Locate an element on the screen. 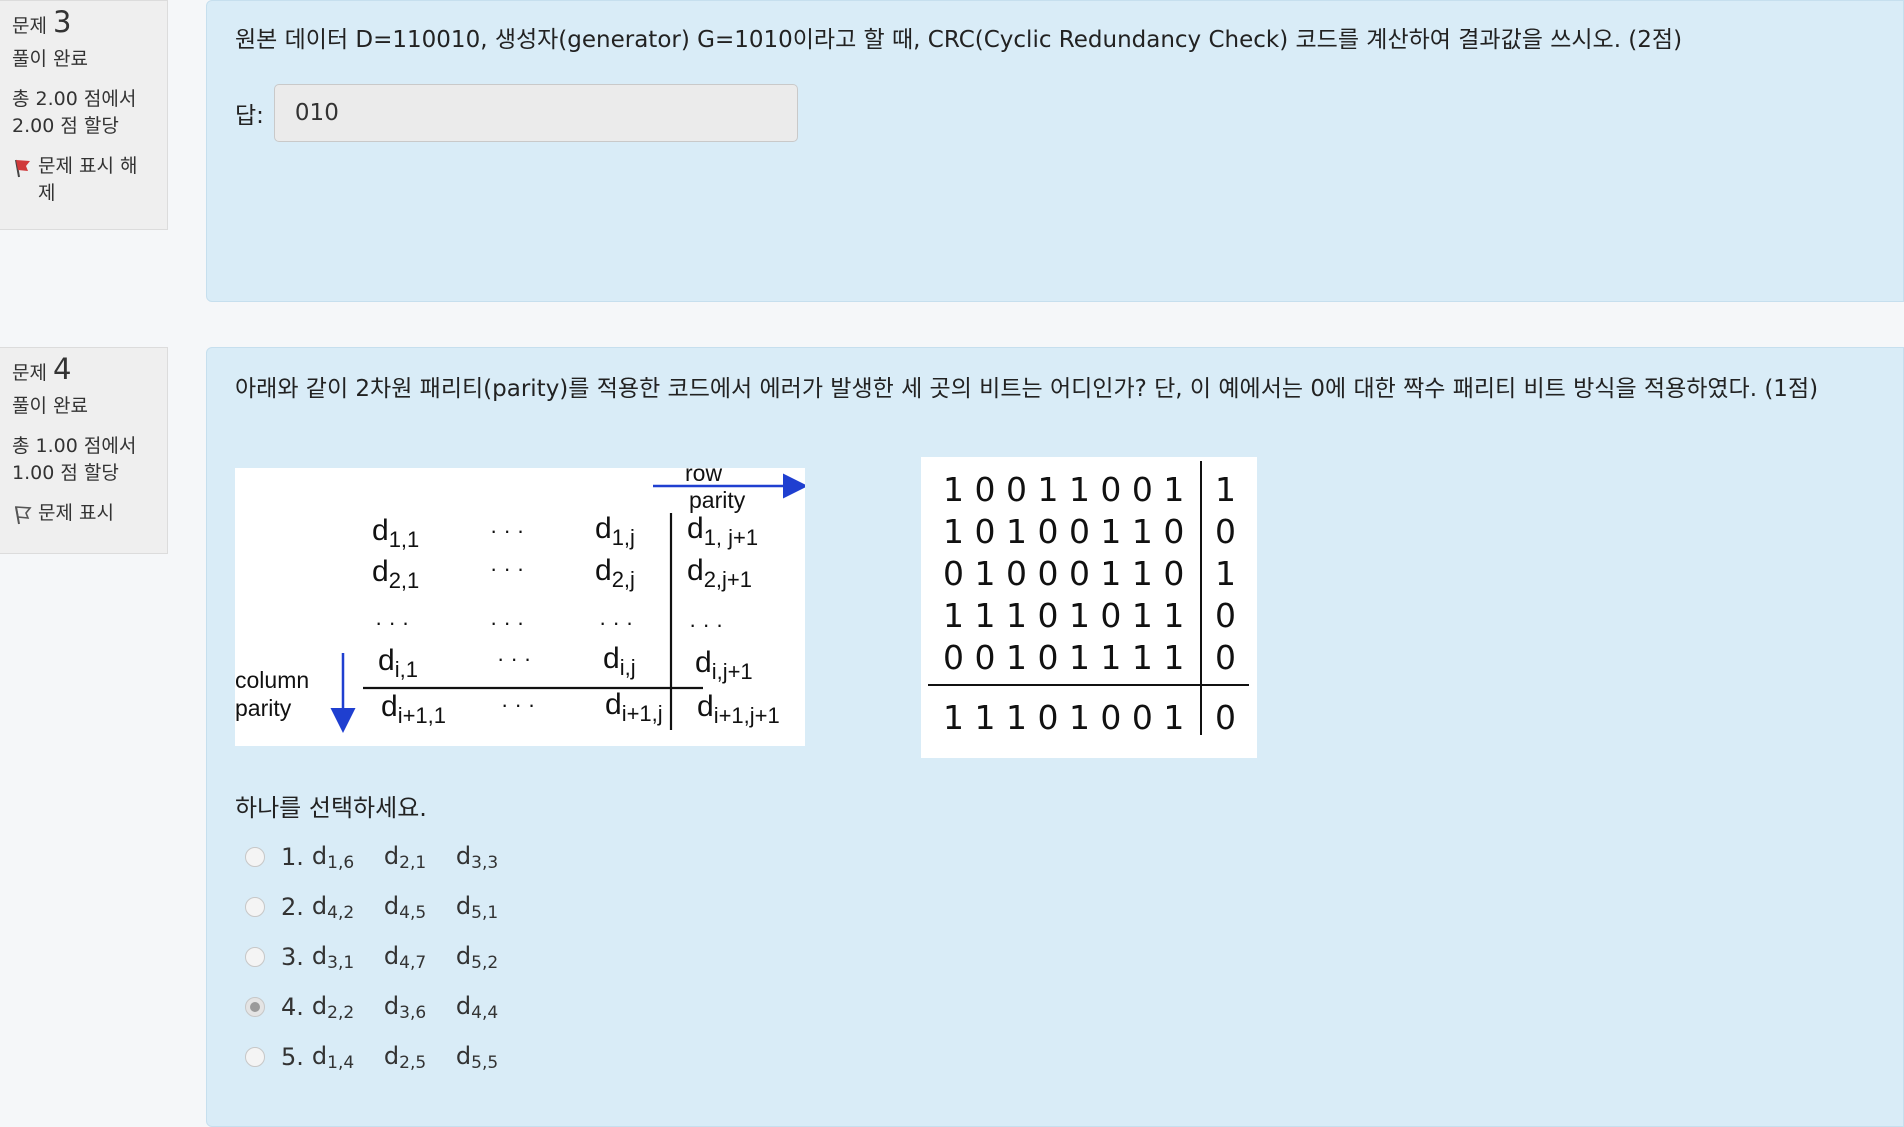 Image resolution: width=1904 pixels, height=1127 pixels. q4-grade-line2: 1.00 점 할당 is located at coordinates (65, 473).